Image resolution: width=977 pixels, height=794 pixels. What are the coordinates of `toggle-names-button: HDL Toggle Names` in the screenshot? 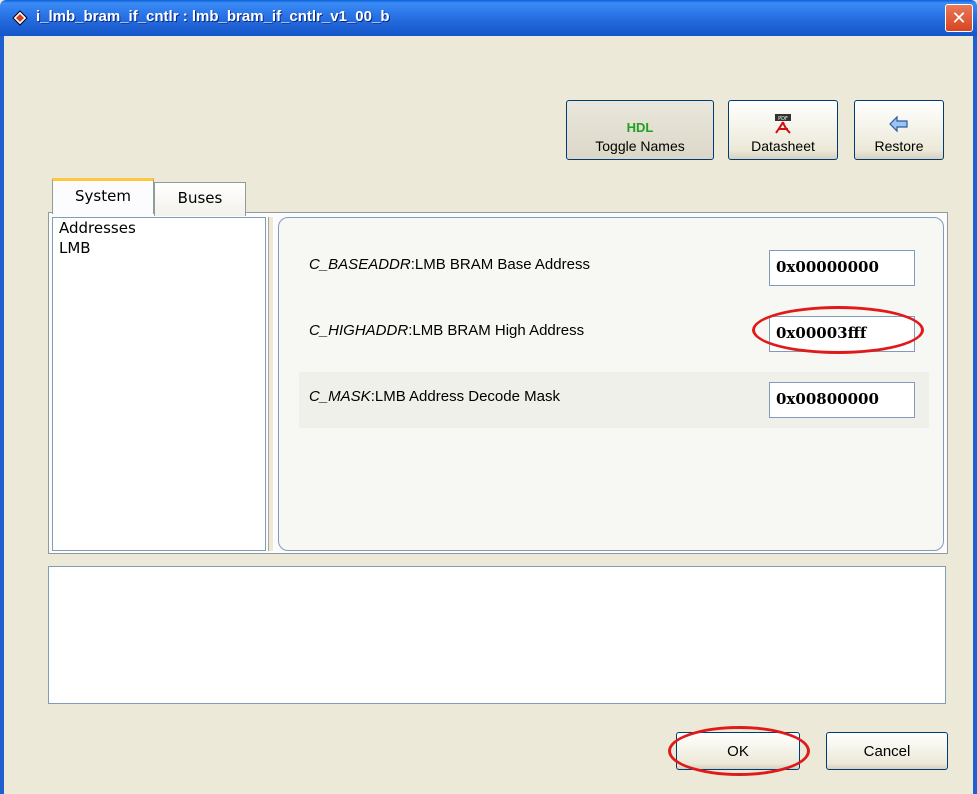 It's located at (640, 130).